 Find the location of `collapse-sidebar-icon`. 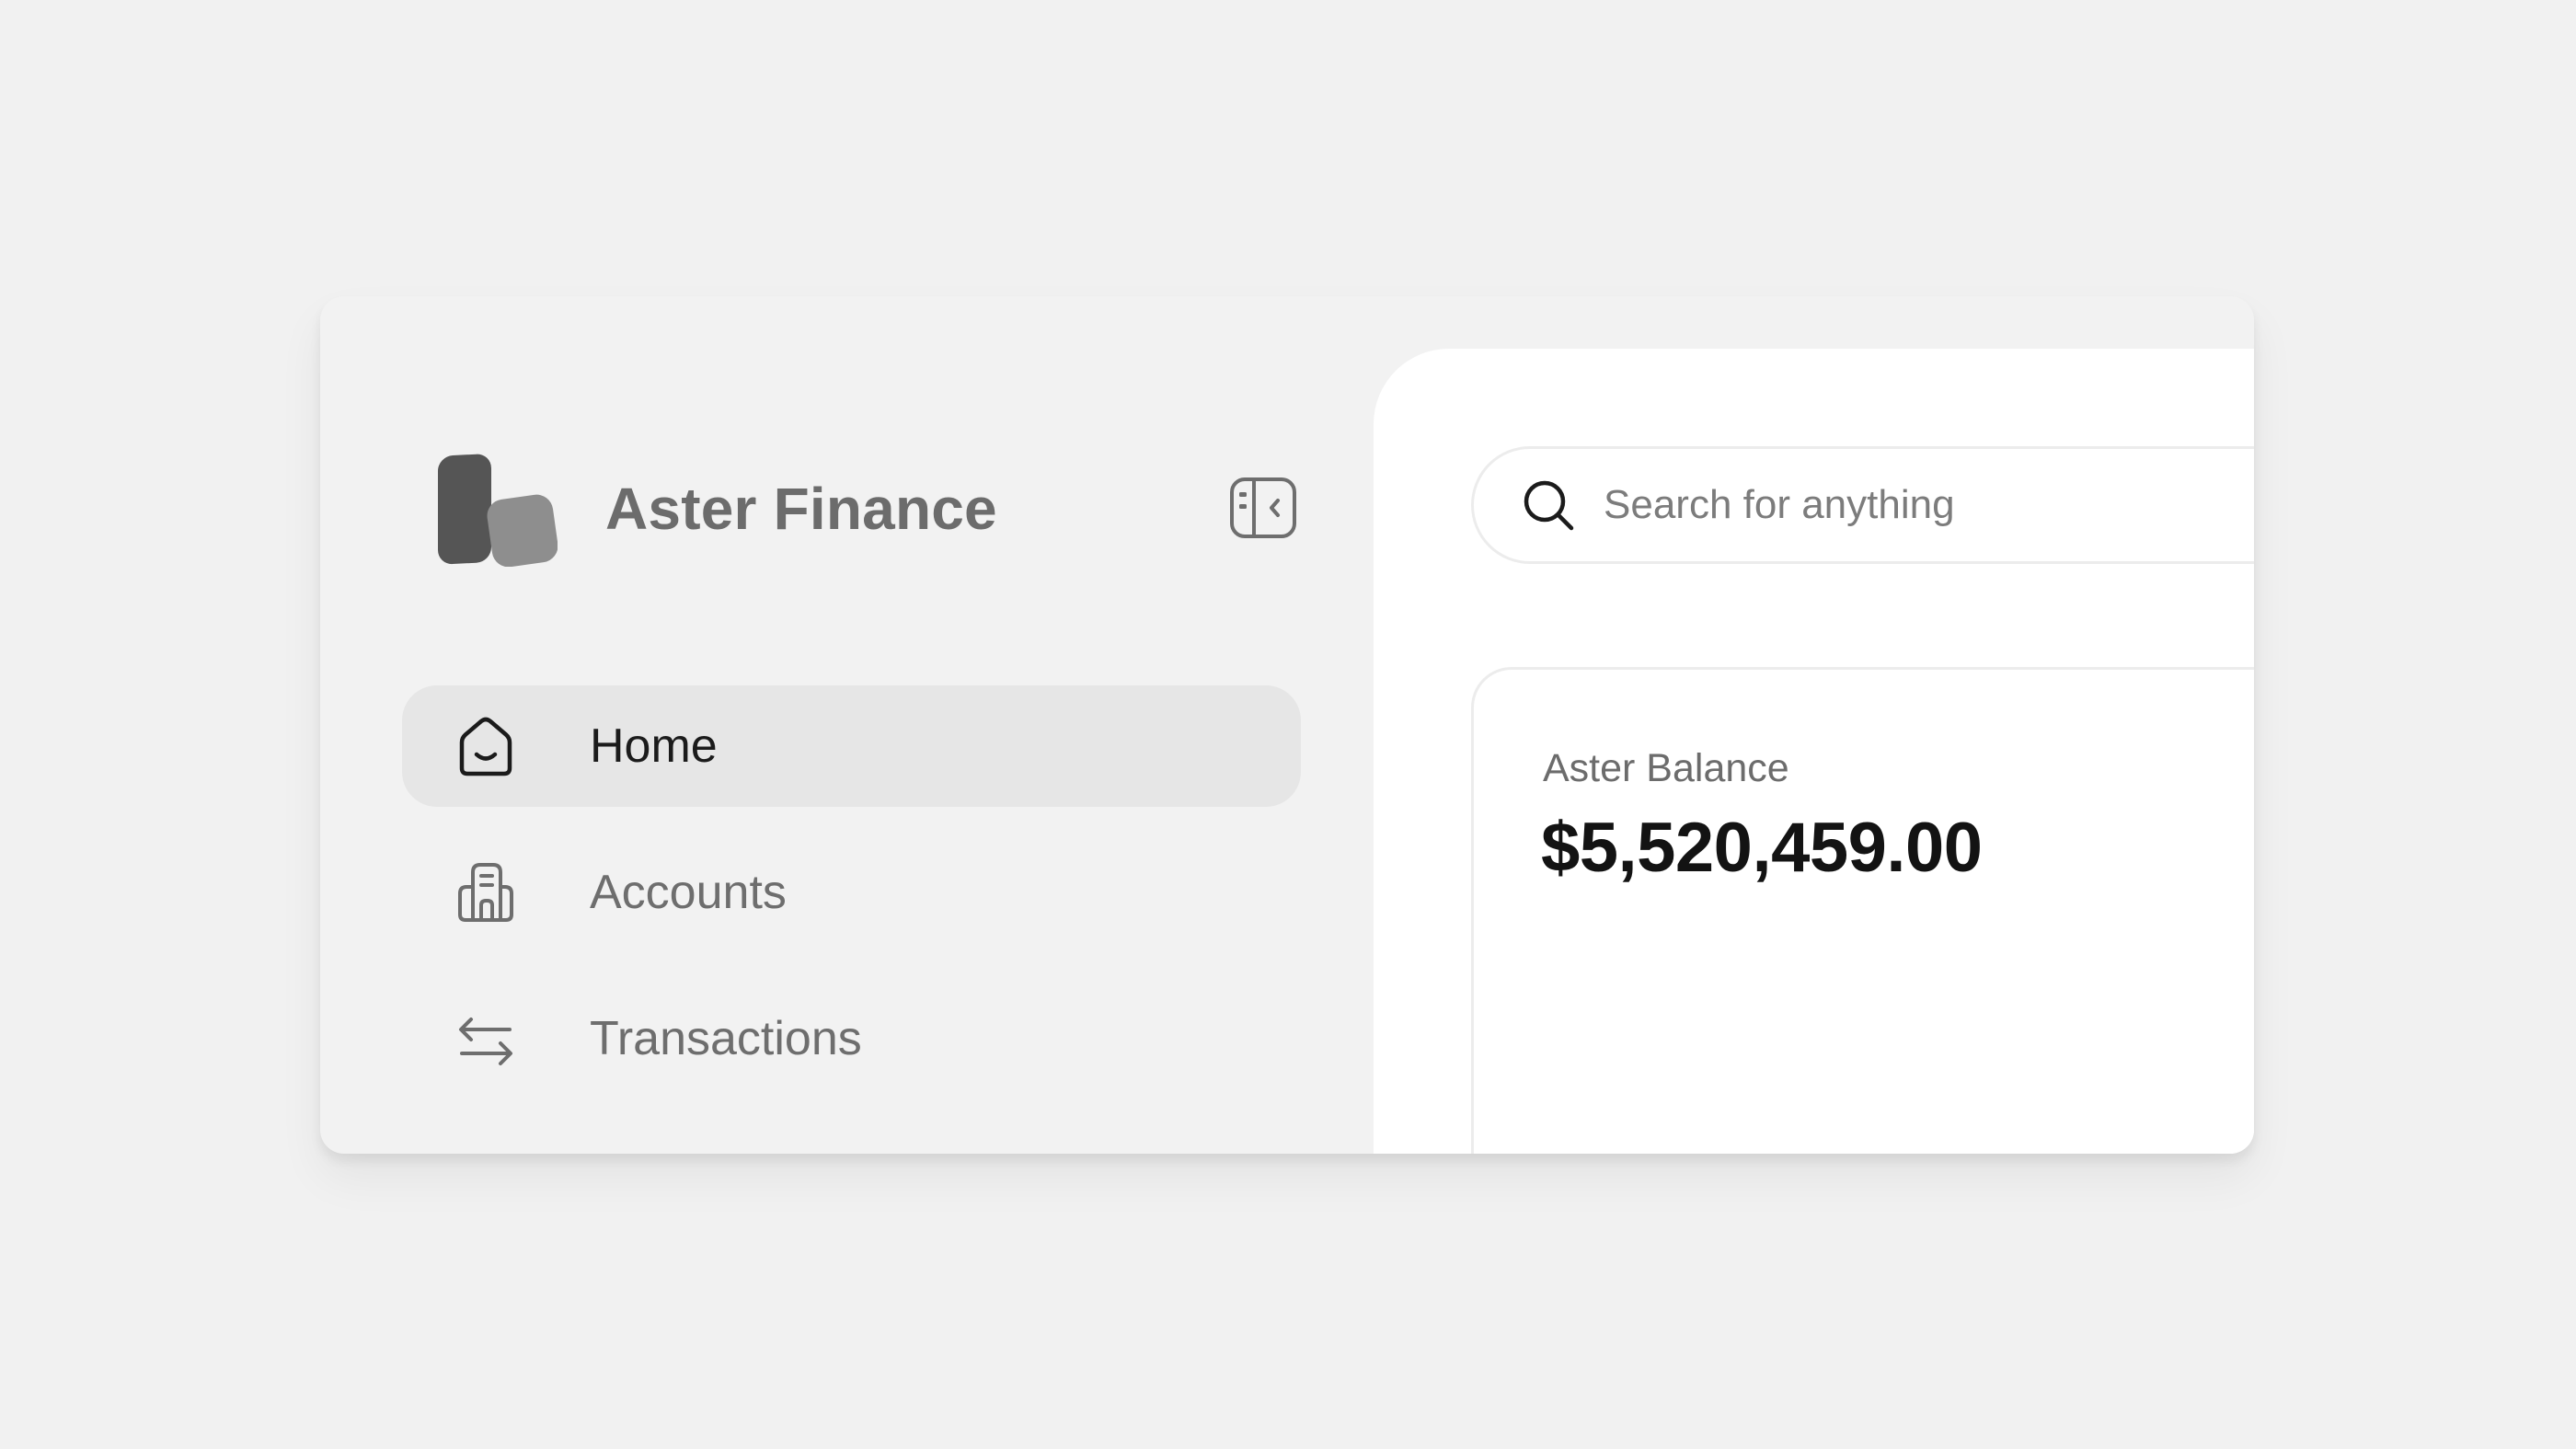

collapse-sidebar-icon is located at coordinates (1263, 508).